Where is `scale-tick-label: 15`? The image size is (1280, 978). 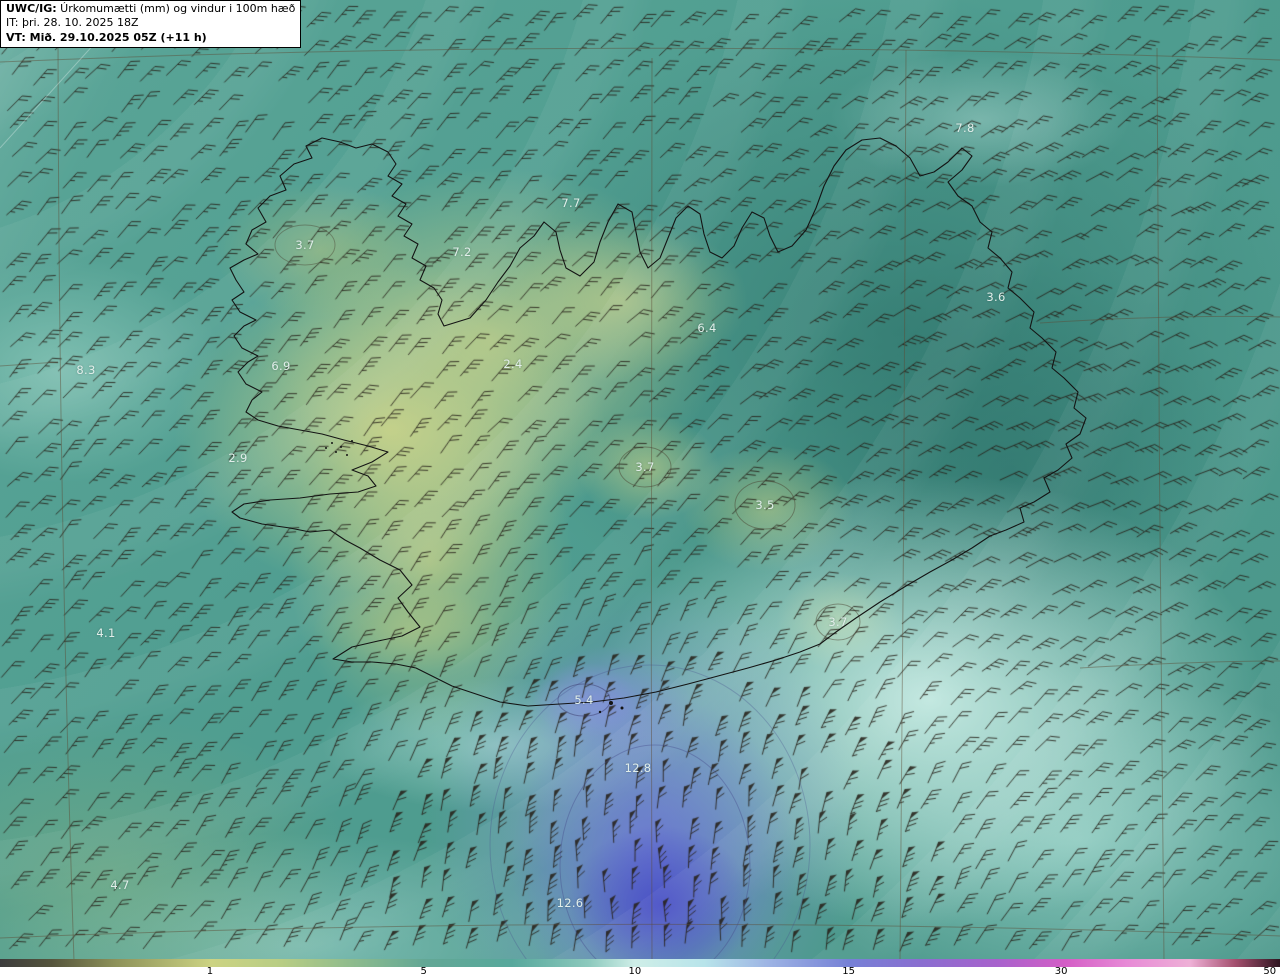
scale-tick-label: 15 is located at coordinates (848, 971).